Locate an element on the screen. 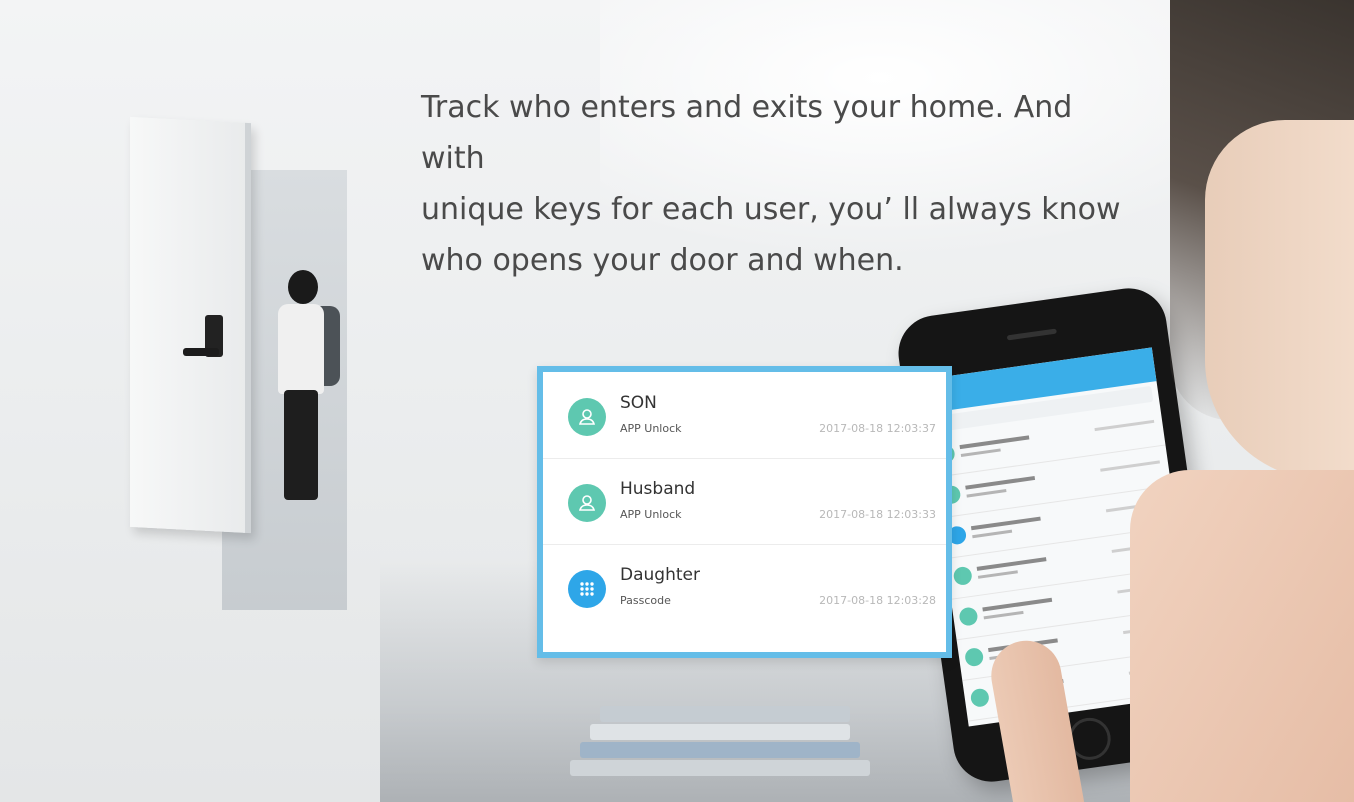  door-illustration is located at coordinates (240, 363).